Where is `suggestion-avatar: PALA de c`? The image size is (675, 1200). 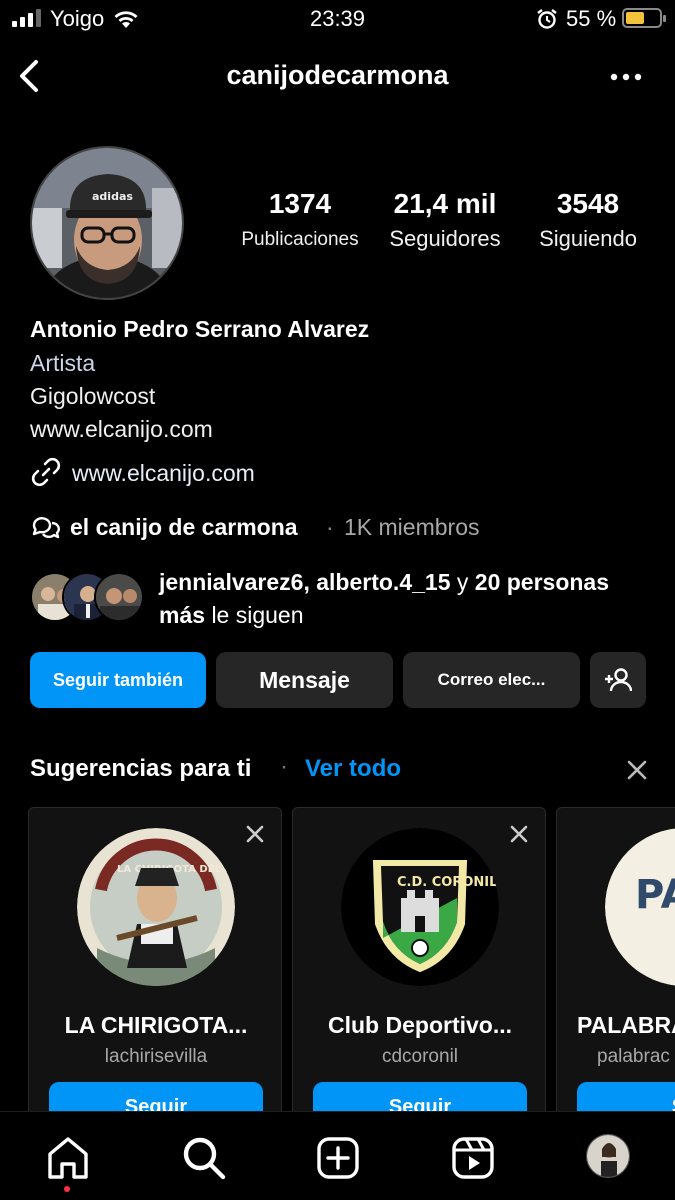 suggestion-avatar: PALA de c is located at coordinates (640, 907).